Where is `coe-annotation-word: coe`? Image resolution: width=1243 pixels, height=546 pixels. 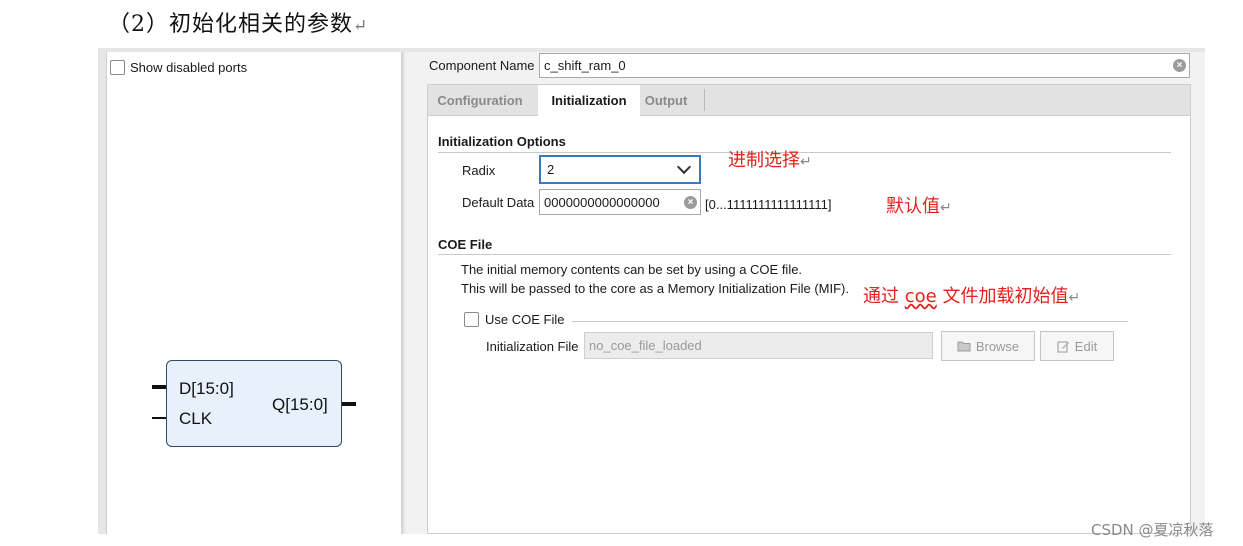 coe-annotation-word: coe is located at coordinates (920, 296).